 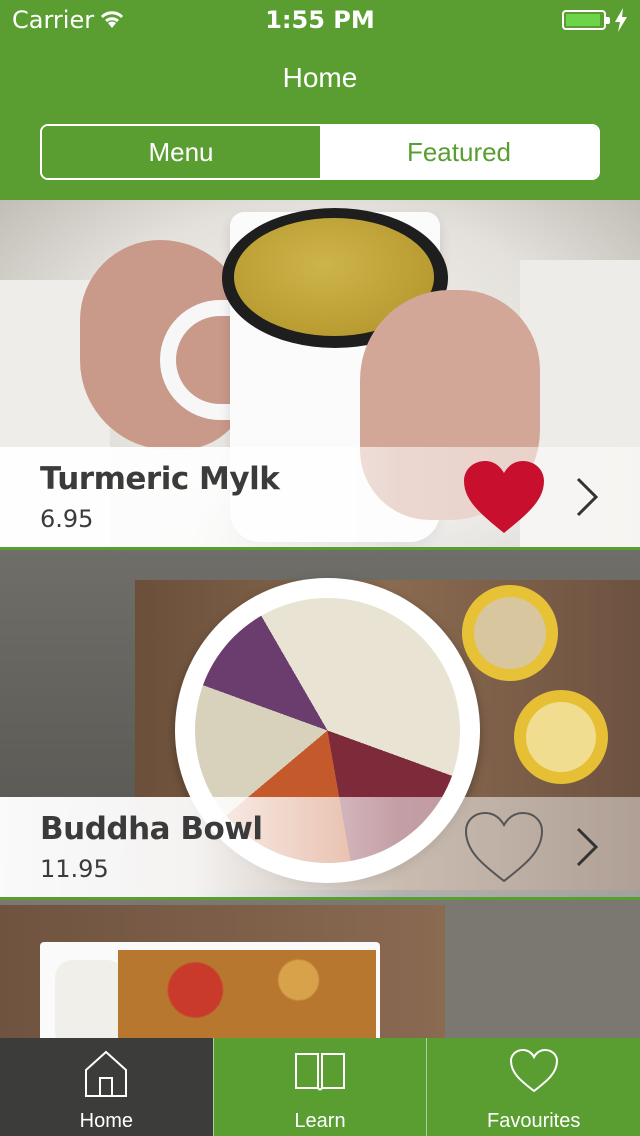 What do you see at coordinates (586, 20) in the screenshot?
I see `battery-icon` at bounding box center [586, 20].